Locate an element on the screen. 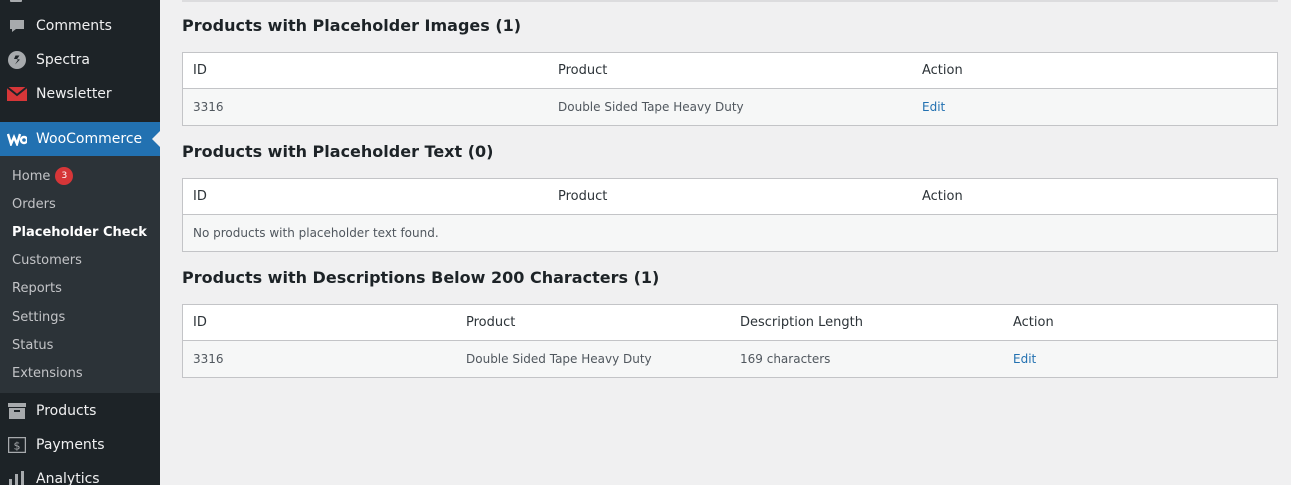 The image size is (1291, 485). woocommerce-logo-icon is located at coordinates (17, 139).